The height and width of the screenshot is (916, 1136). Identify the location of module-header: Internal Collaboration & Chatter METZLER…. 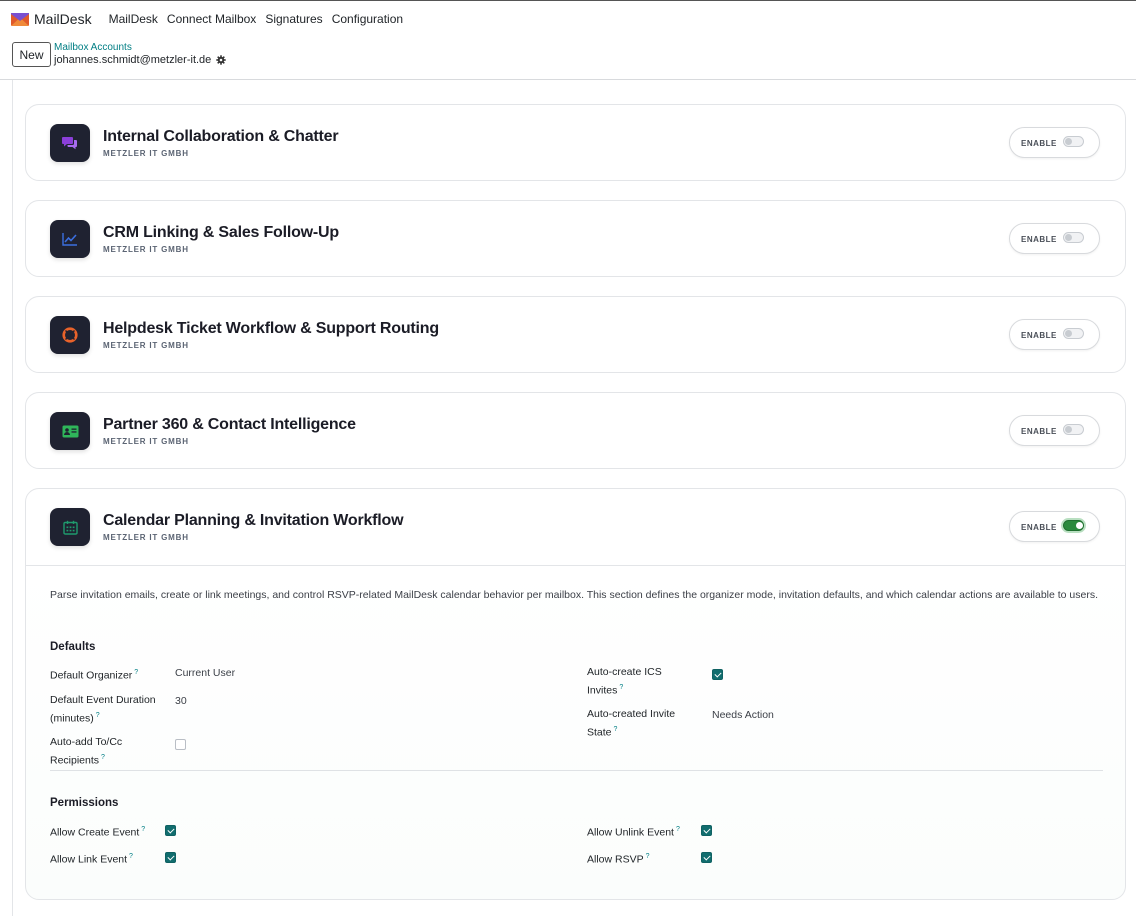
(575, 143).